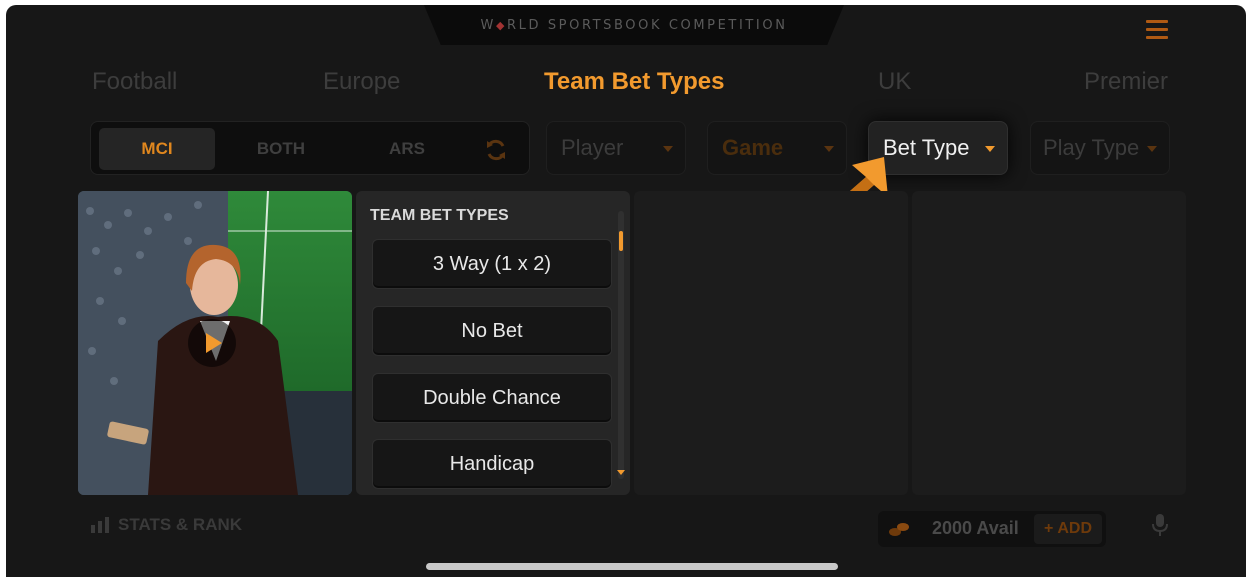 The height and width of the screenshot is (577, 1253). I want to click on coins-icon, so click(899, 529).